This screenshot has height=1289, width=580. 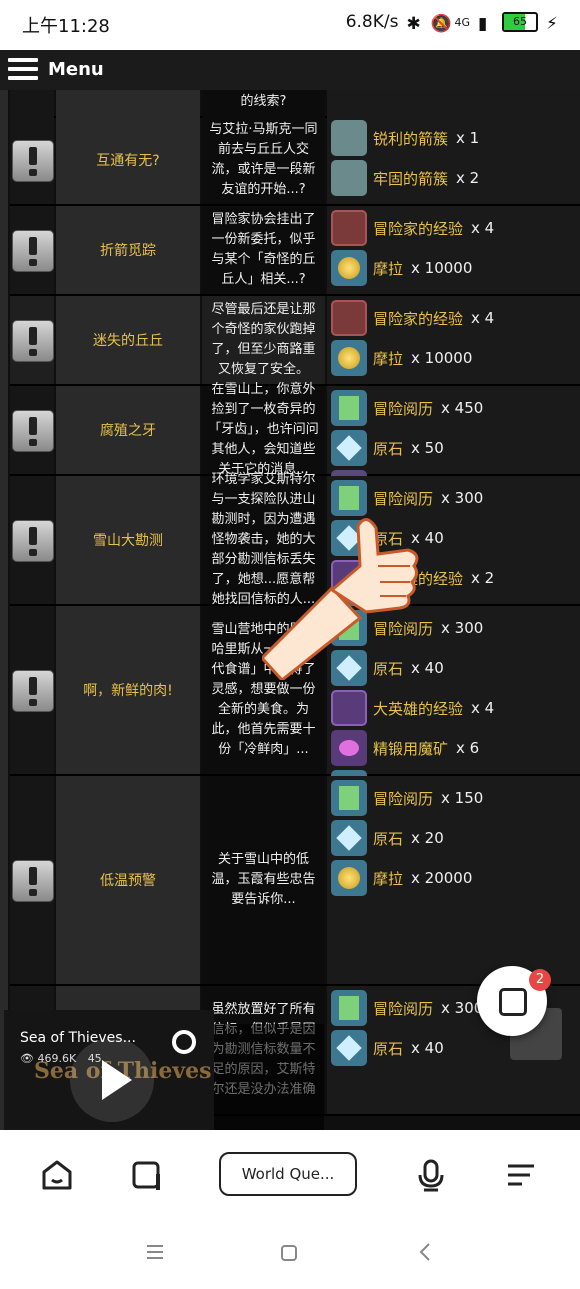 What do you see at coordinates (289, 1253) in the screenshot?
I see `home-nav-icon` at bounding box center [289, 1253].